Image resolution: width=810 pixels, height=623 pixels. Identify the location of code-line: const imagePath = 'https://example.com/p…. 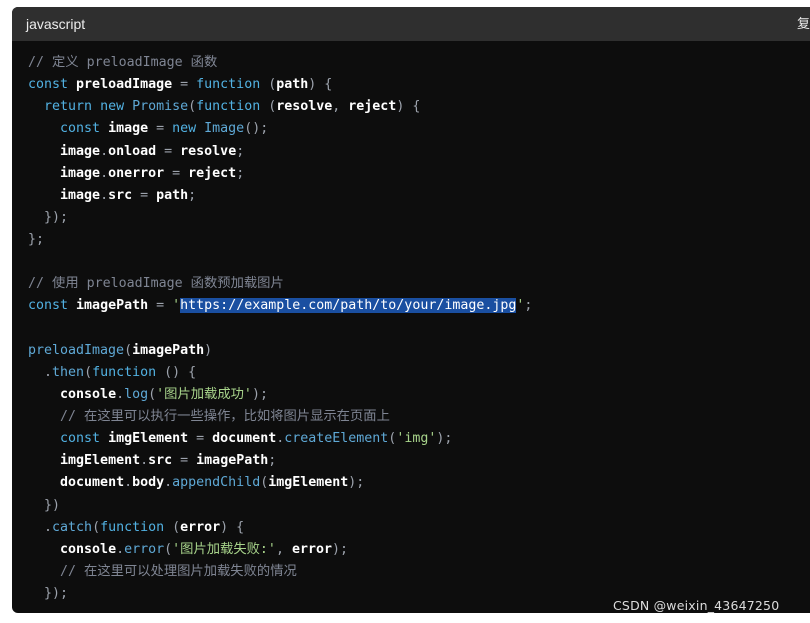
(280, 306).